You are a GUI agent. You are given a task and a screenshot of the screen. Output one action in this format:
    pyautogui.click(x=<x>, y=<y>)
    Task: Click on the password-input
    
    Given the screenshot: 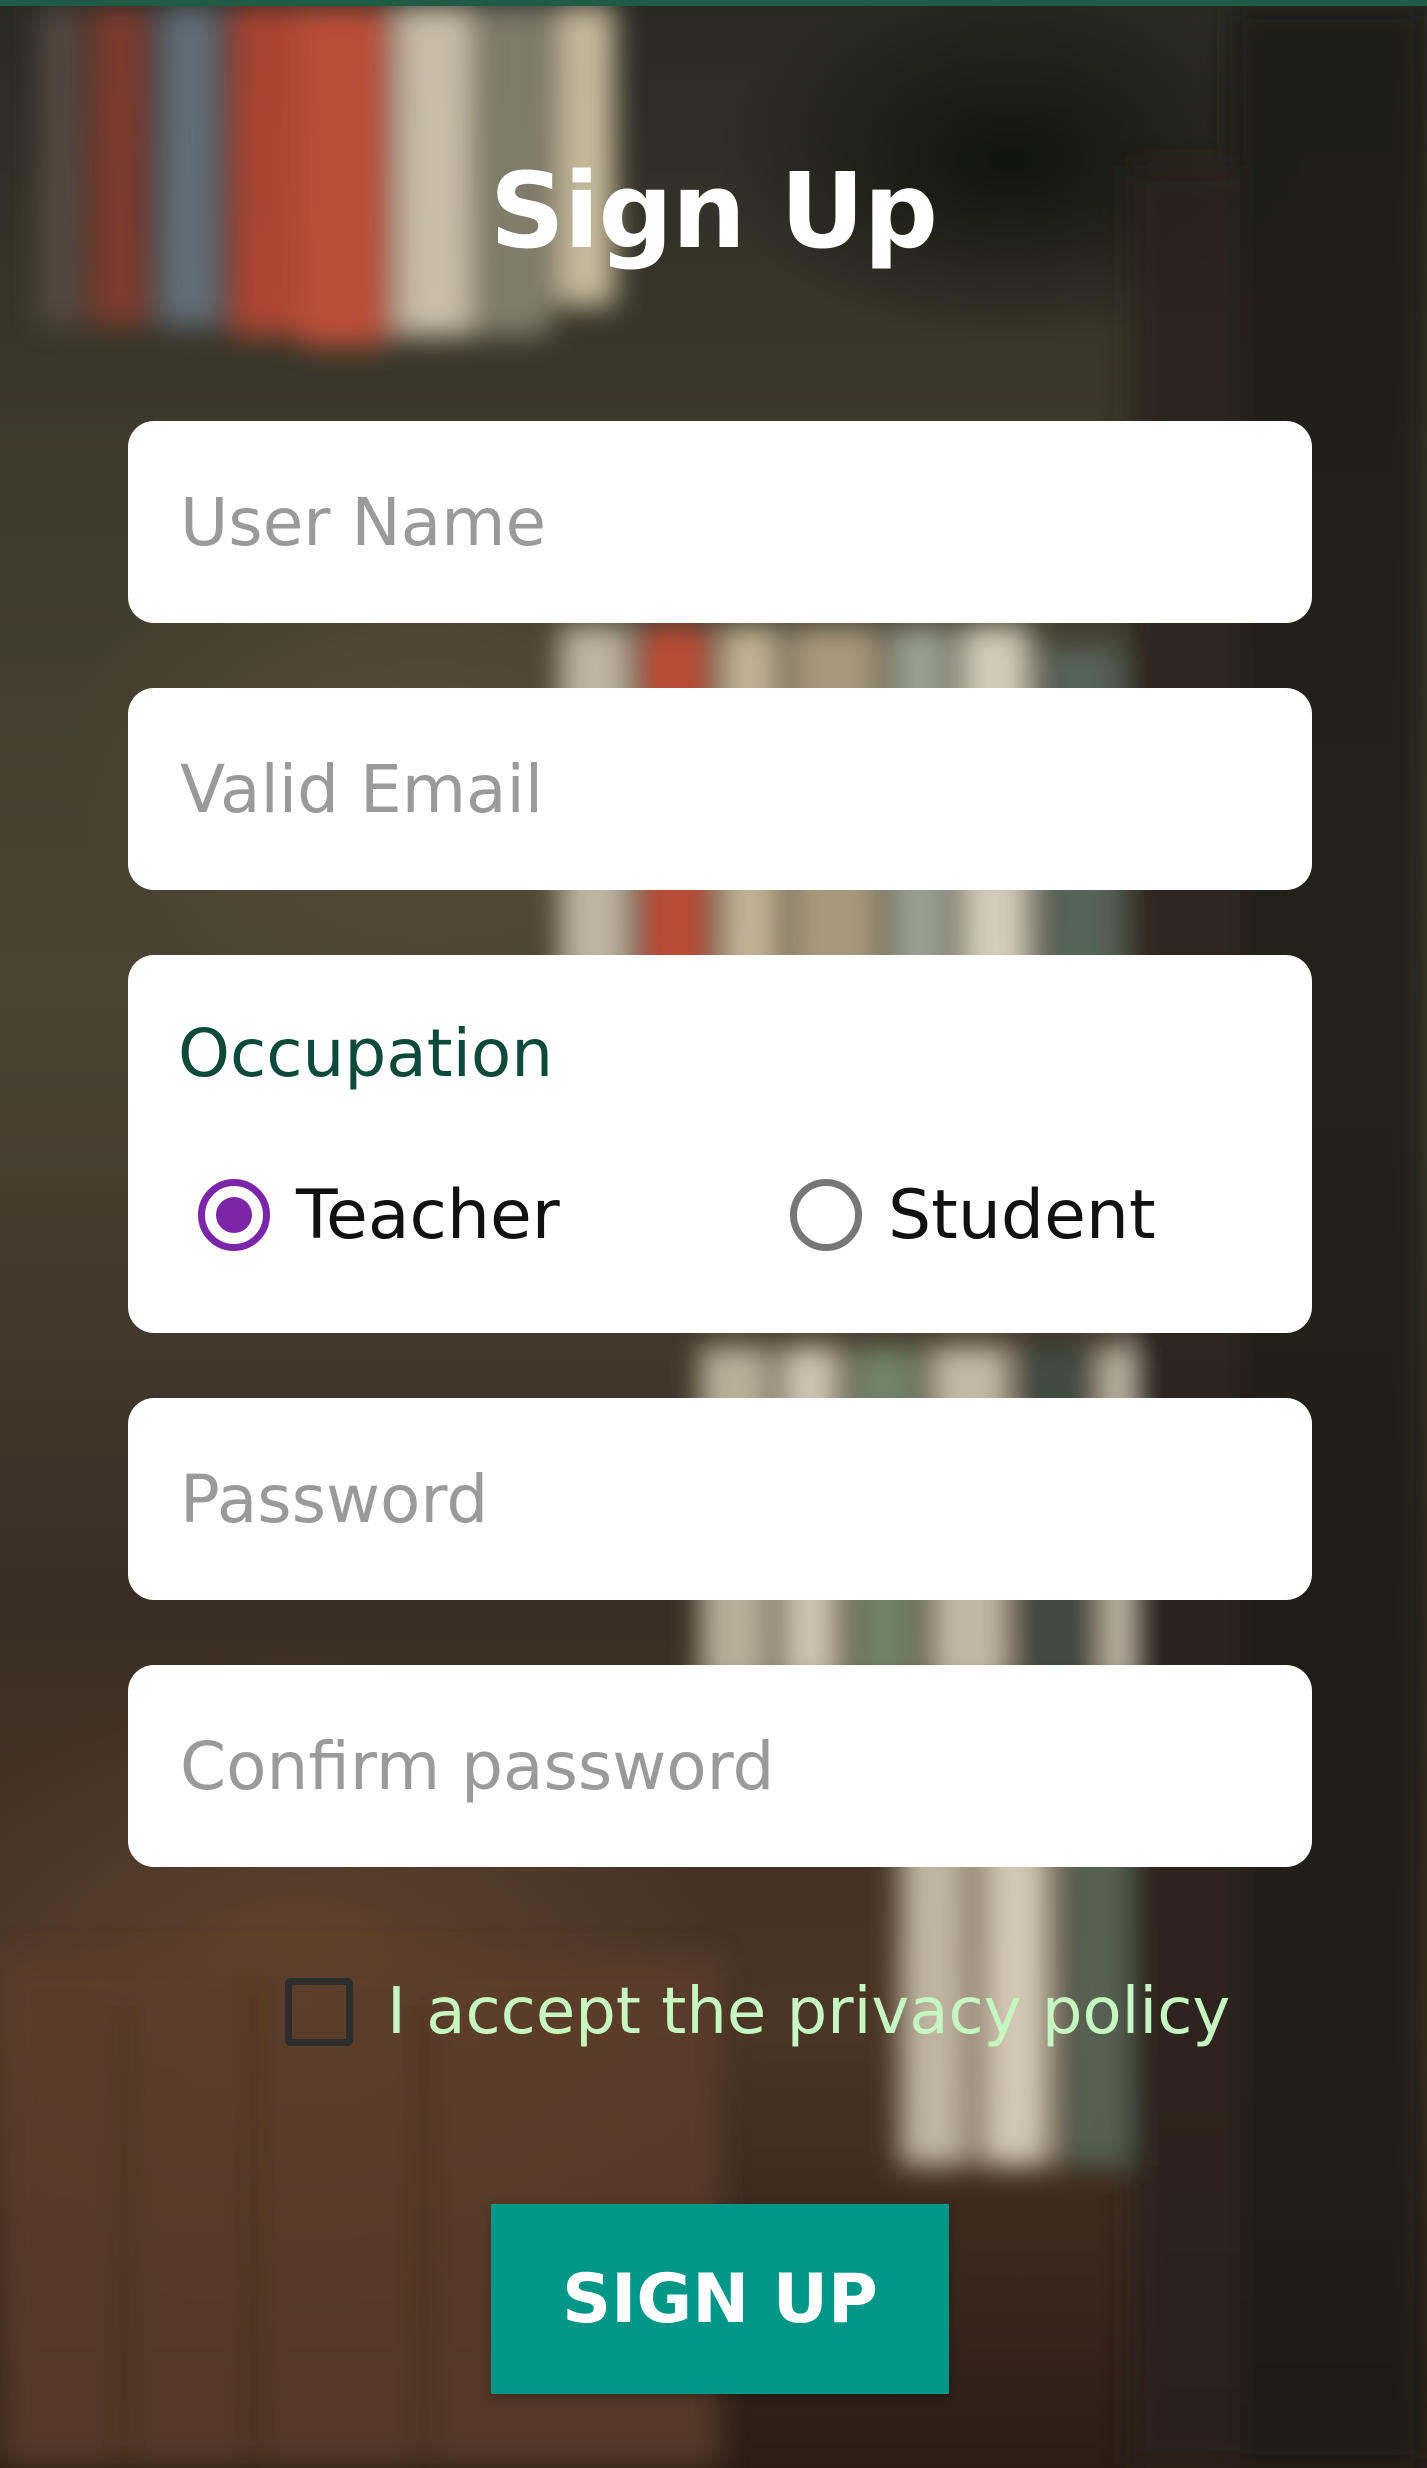 What is the action you would take?
    pyautogui.click(x=745, y=1499)
    